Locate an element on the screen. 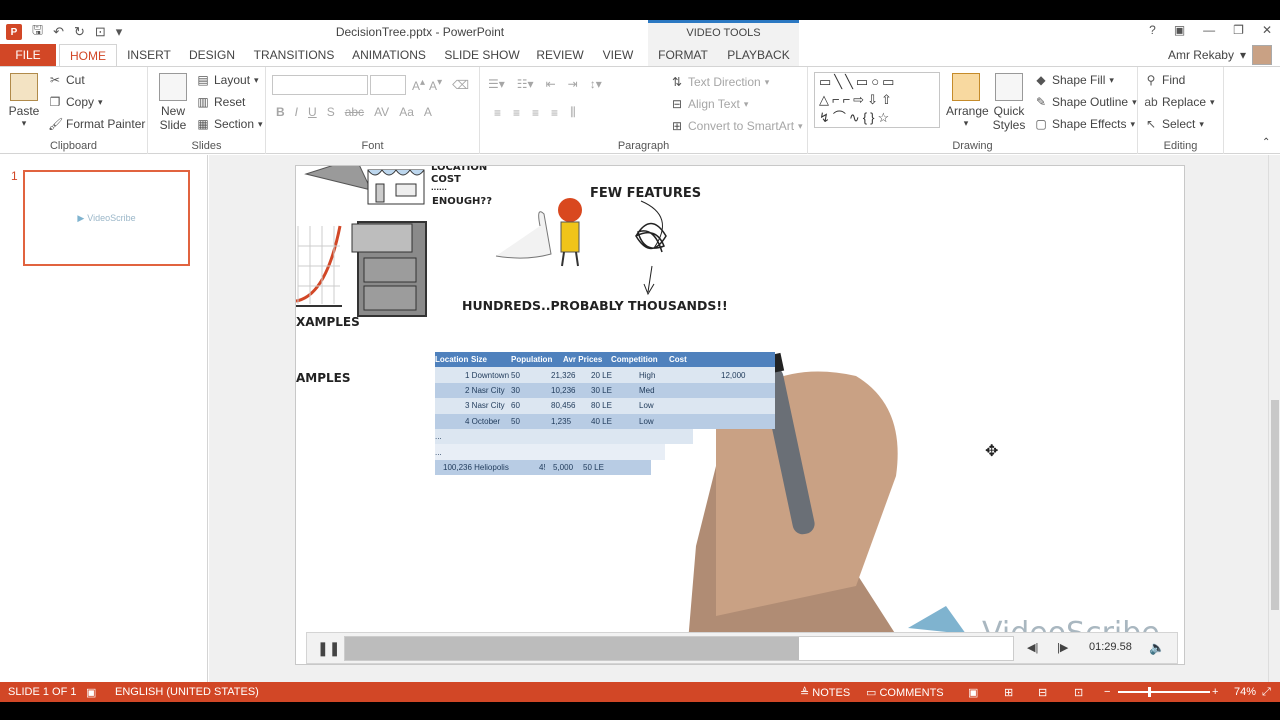 The width and height of the screenshot is (1280, 720). minimize-icon: — is located at coordinates (1209, 30).